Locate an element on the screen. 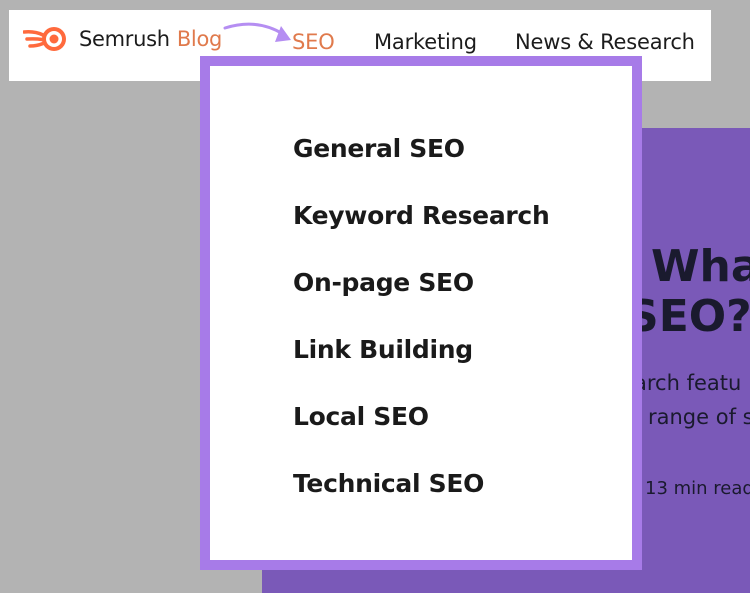 The width and height of the screenshot is (750, 593). read-time: 13 min read is located at coordinates (697, 488).